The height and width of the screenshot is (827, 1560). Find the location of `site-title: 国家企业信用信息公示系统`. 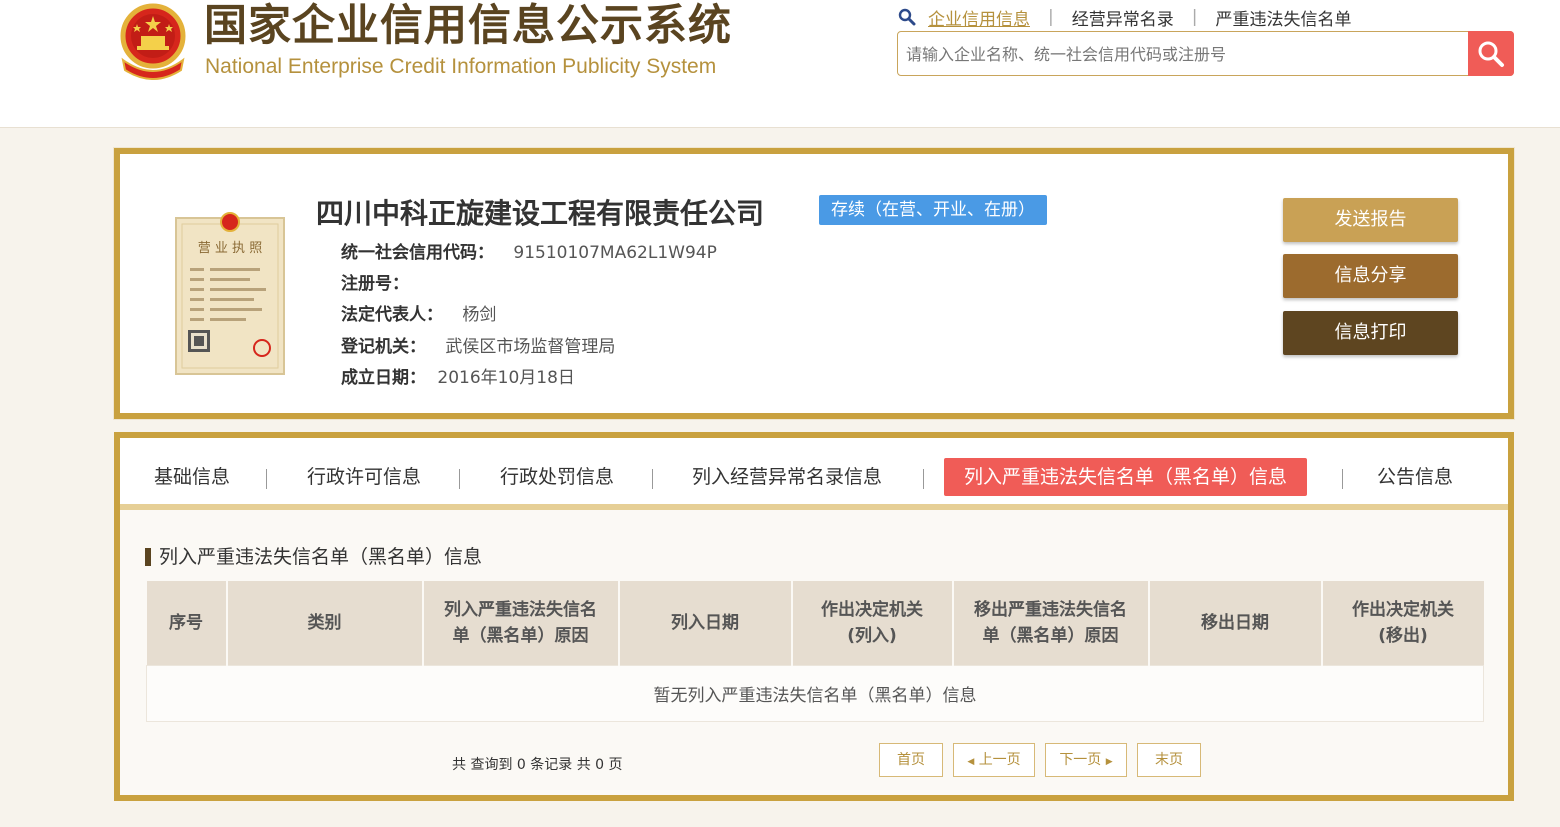

site-title: 国家企业信用信息公示系统 is located at coordinates (468, 26).